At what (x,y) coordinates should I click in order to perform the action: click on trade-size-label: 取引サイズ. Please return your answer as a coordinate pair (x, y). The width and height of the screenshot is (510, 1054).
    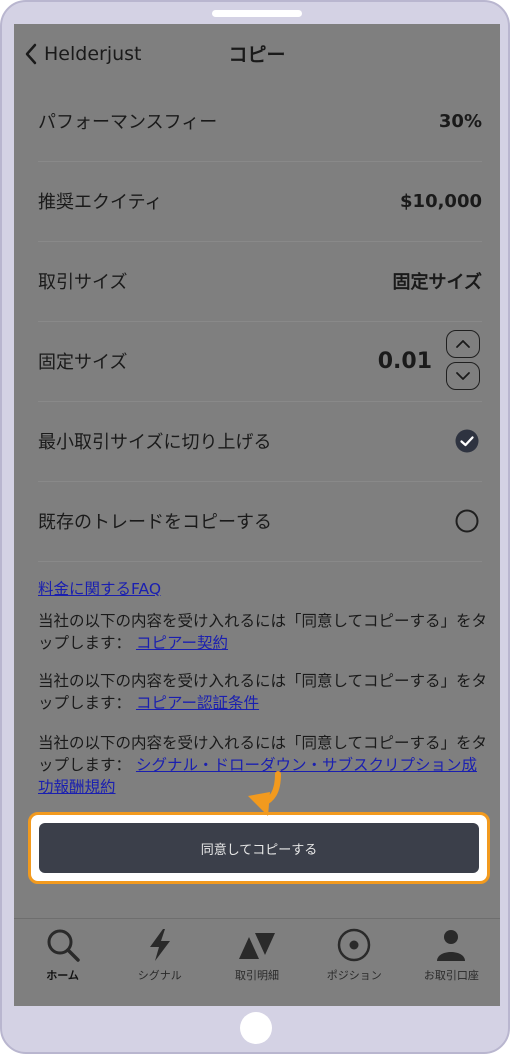
    Looking at the image, I should click on (83, 282).